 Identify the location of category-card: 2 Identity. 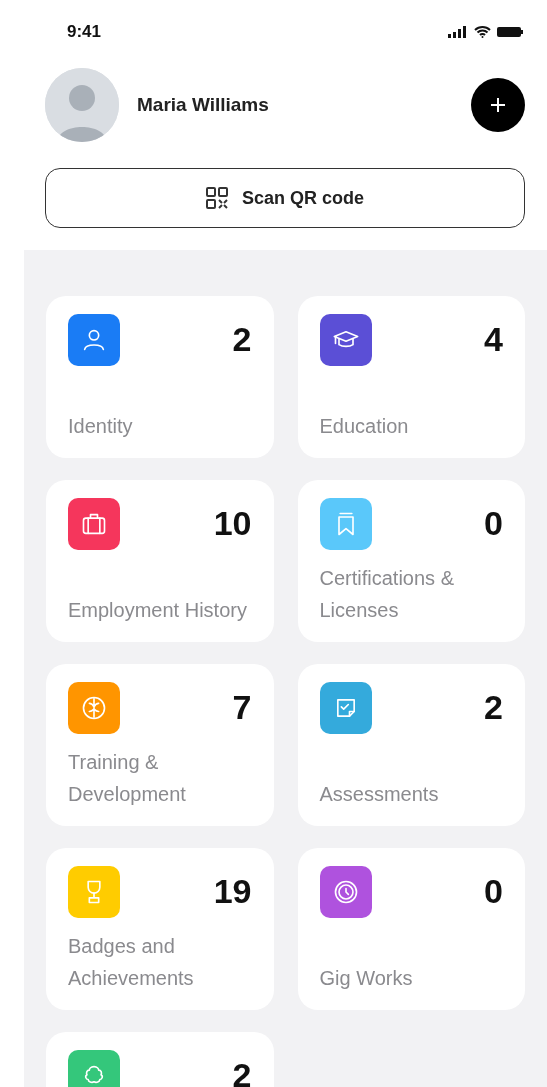
(160, 377).